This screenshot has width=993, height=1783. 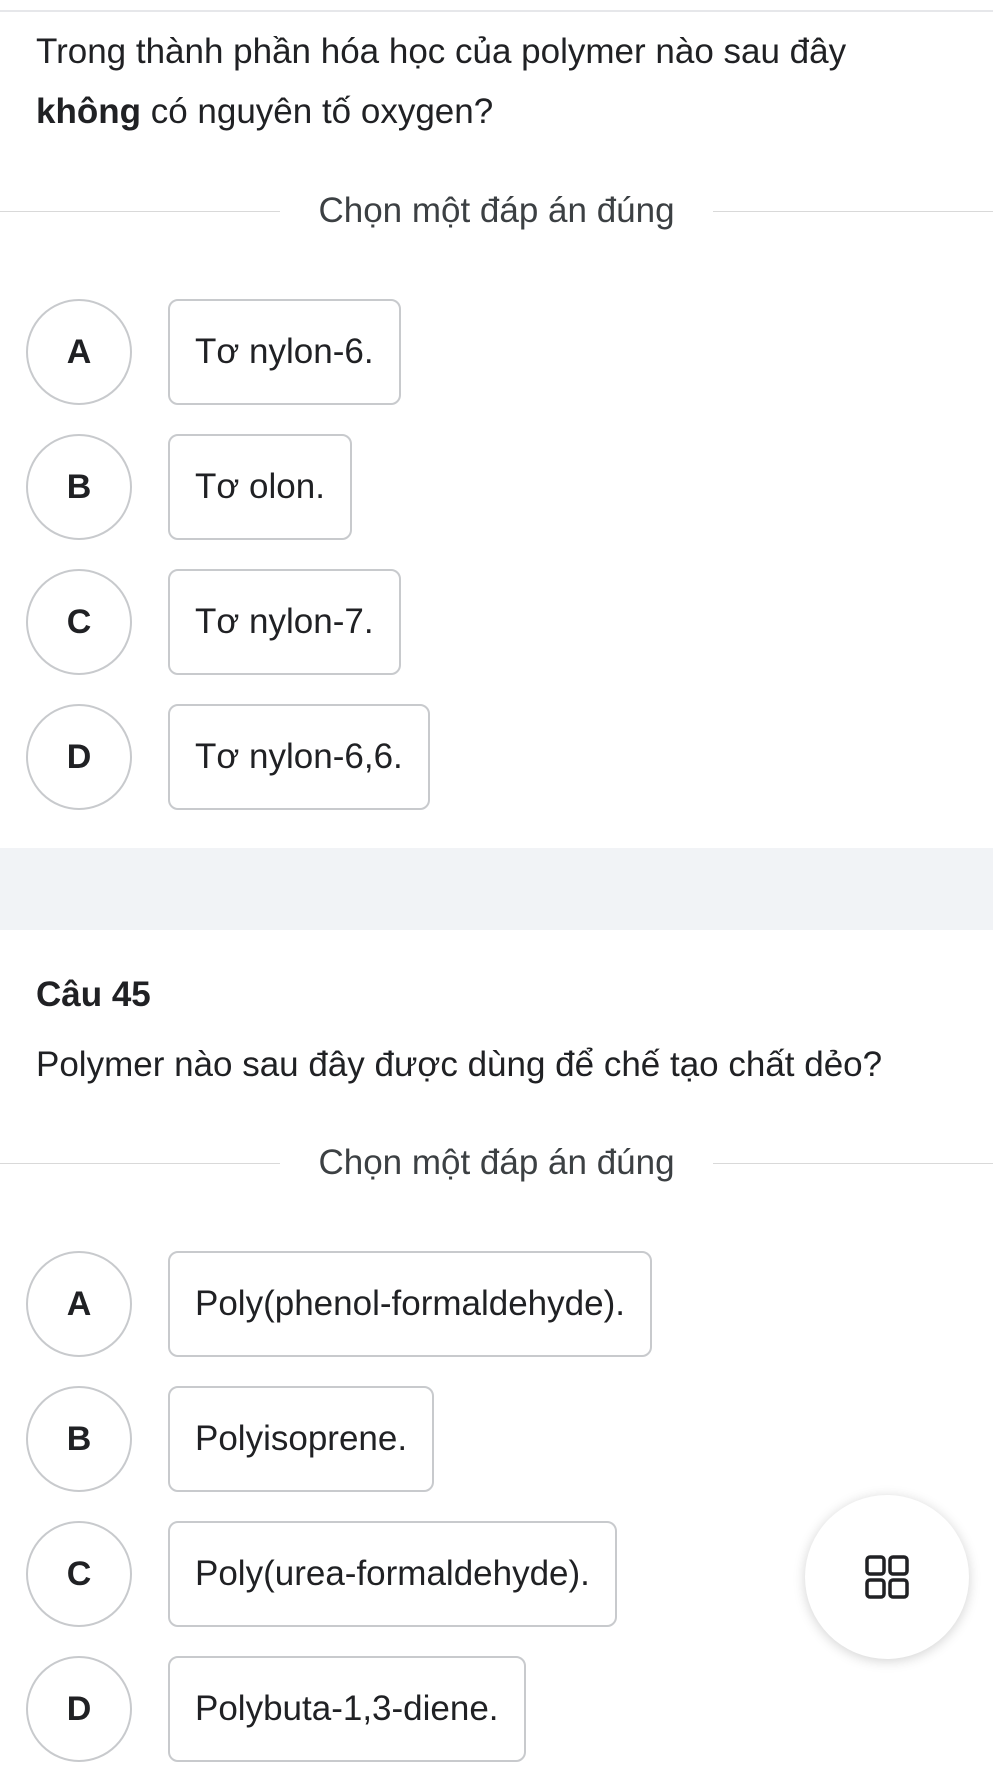 I want to click on question-1-option-a: A Tơ nylon-6., so click(x=213, y=352).